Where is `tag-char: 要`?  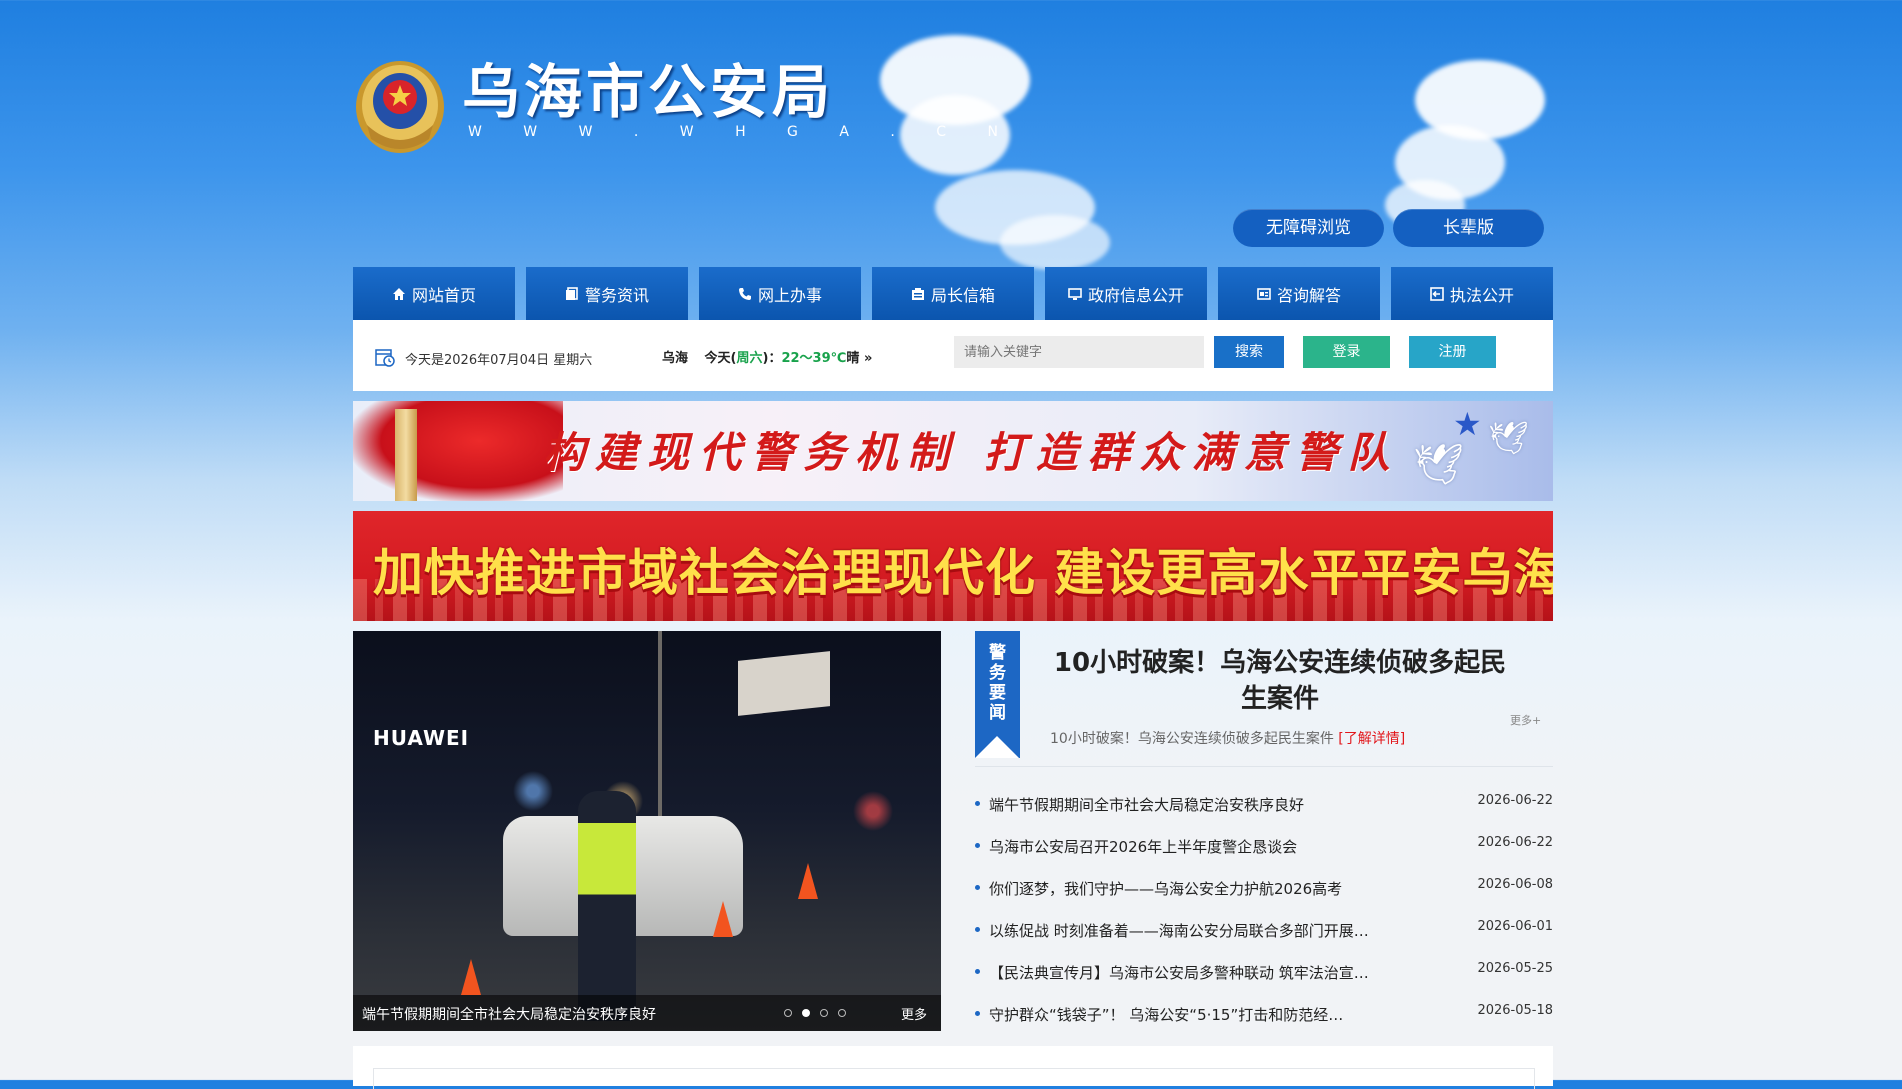 tag-char: 要 is located at coordinates (997, 692).